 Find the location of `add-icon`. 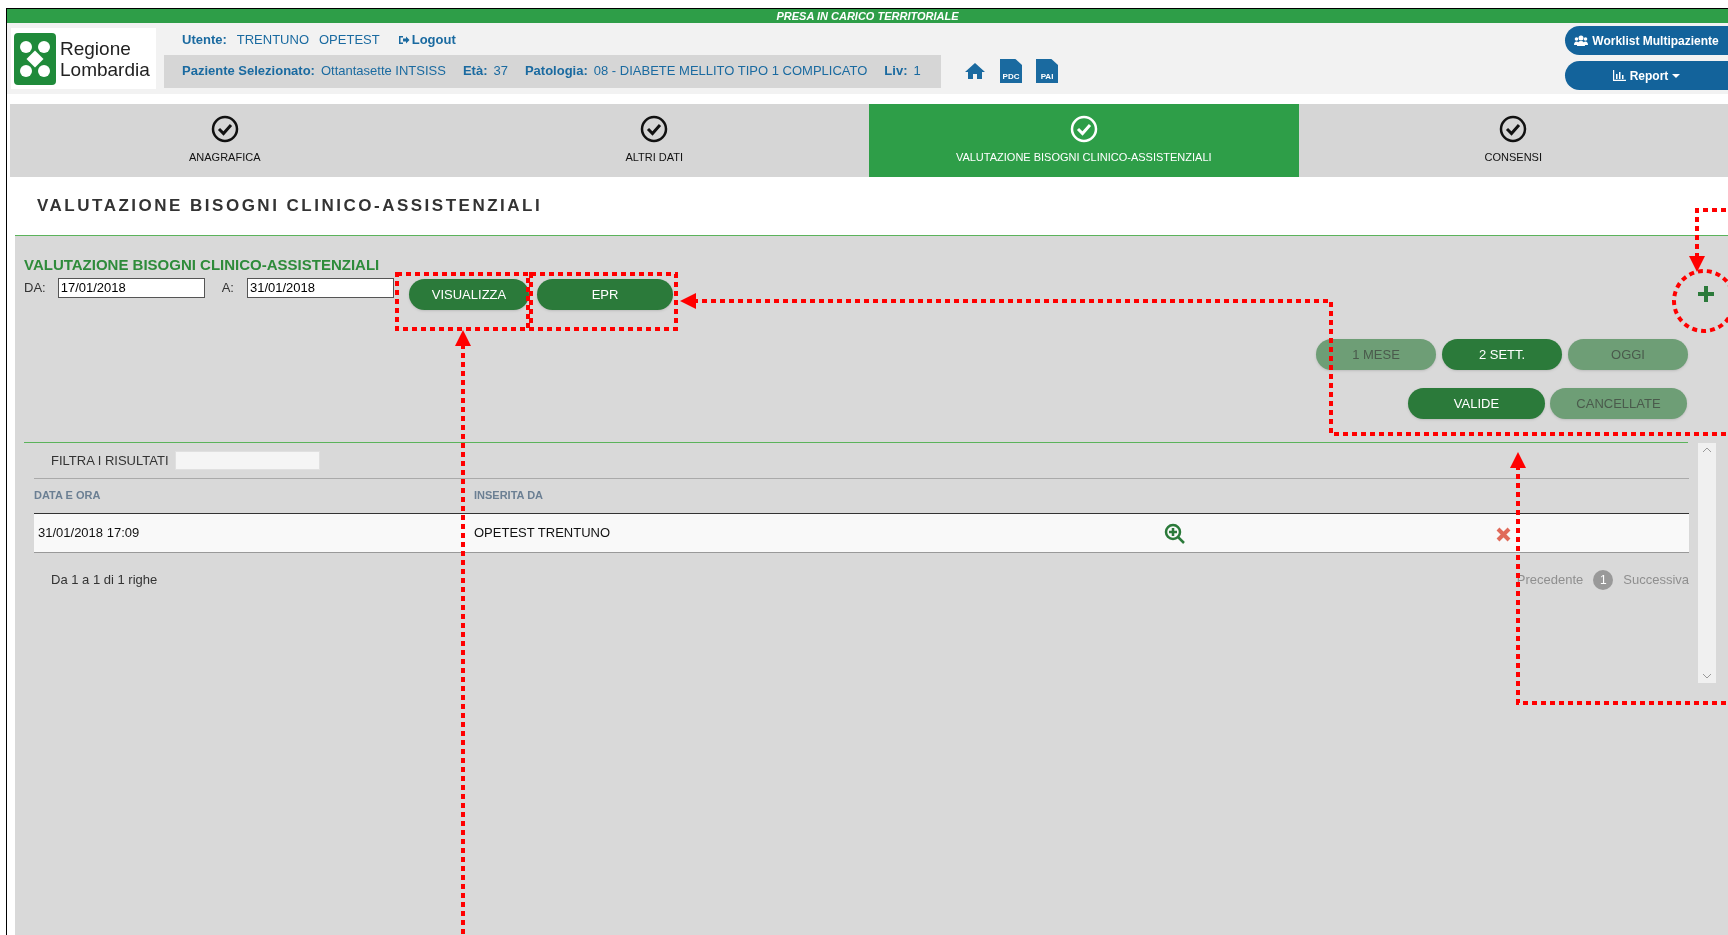

add-icon is located at coordinates (1706, 294).